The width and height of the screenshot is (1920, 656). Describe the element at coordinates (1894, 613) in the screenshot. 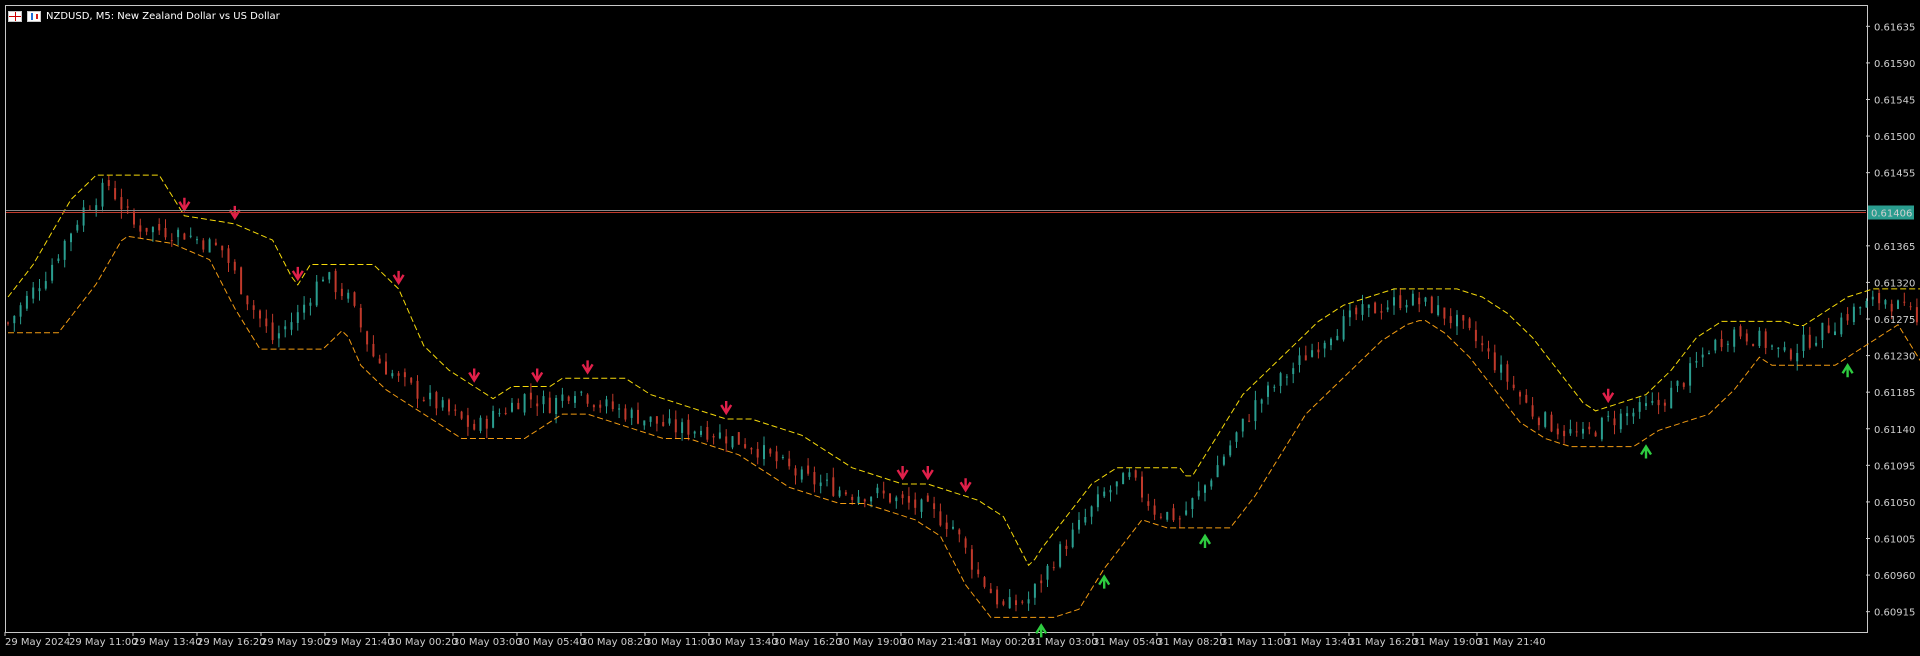

I see `price-axis-label: 0.60915` at that location.